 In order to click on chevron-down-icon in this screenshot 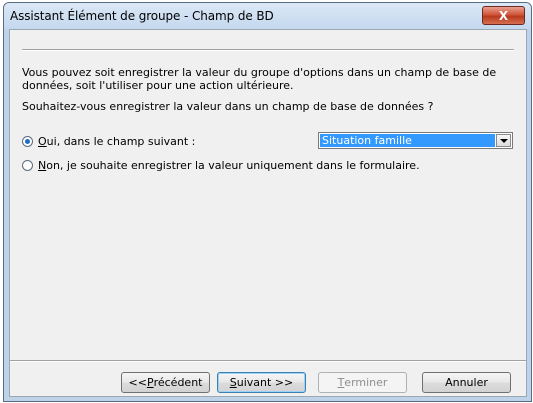, I will do `click(503, 140)`.